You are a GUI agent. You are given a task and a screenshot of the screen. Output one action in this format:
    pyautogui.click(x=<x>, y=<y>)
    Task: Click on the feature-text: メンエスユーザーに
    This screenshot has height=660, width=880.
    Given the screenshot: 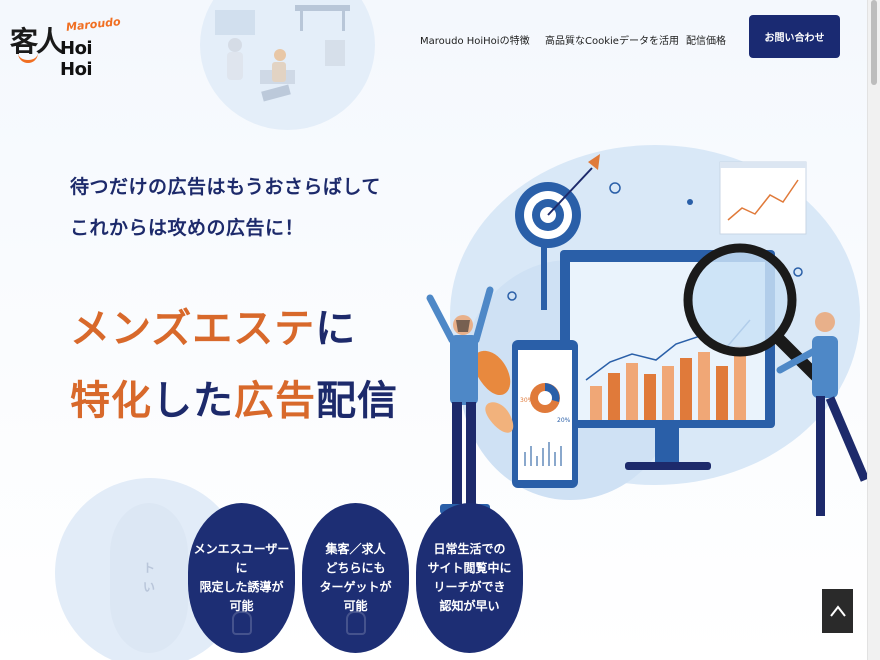 What is the action you would take?
    pyautogui.click(x=241, y=558)
    